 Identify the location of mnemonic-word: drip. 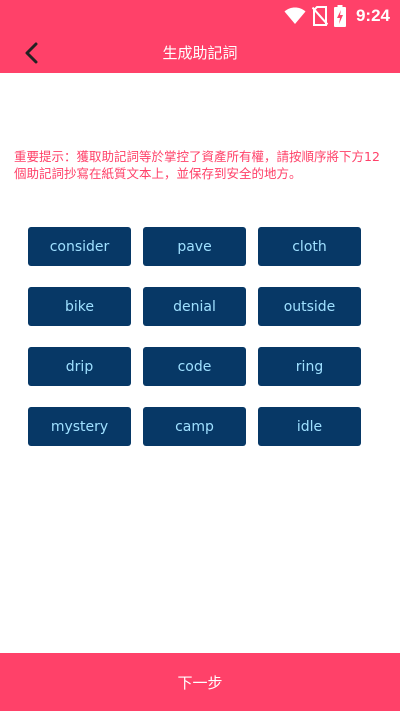
(79, 366).